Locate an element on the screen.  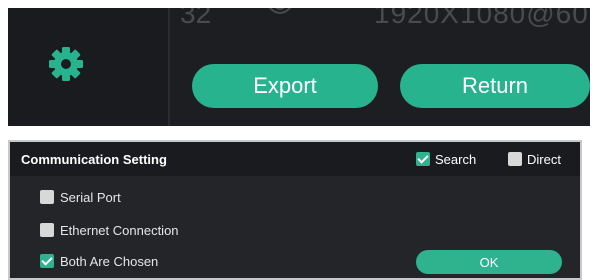
serial-port-label: Serial Port is located at coordinates (90, 197).